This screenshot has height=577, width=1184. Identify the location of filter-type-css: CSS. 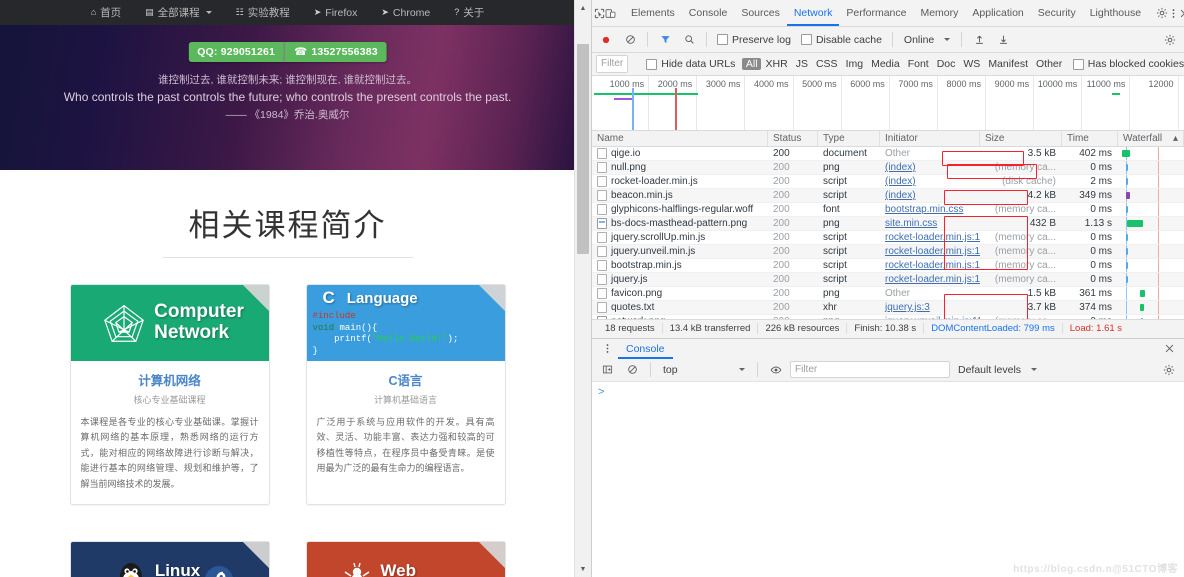
(826, 64).